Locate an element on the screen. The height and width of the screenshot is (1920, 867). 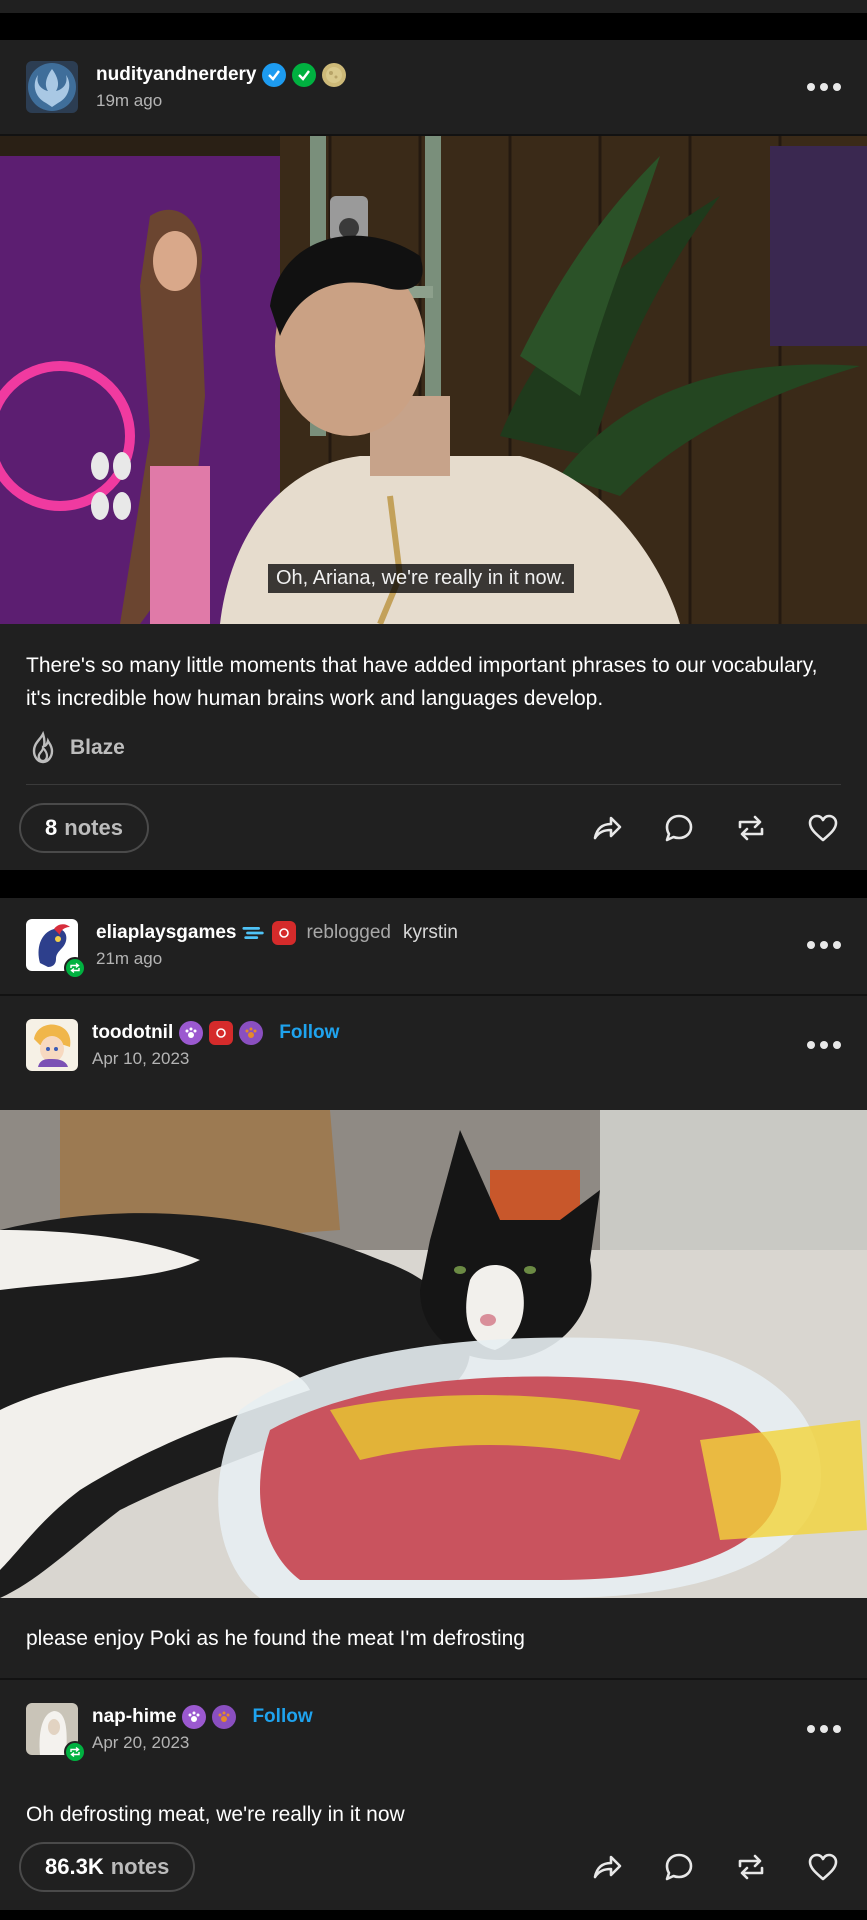
blaze-label: Blaze is located at coordinates (97, 747).